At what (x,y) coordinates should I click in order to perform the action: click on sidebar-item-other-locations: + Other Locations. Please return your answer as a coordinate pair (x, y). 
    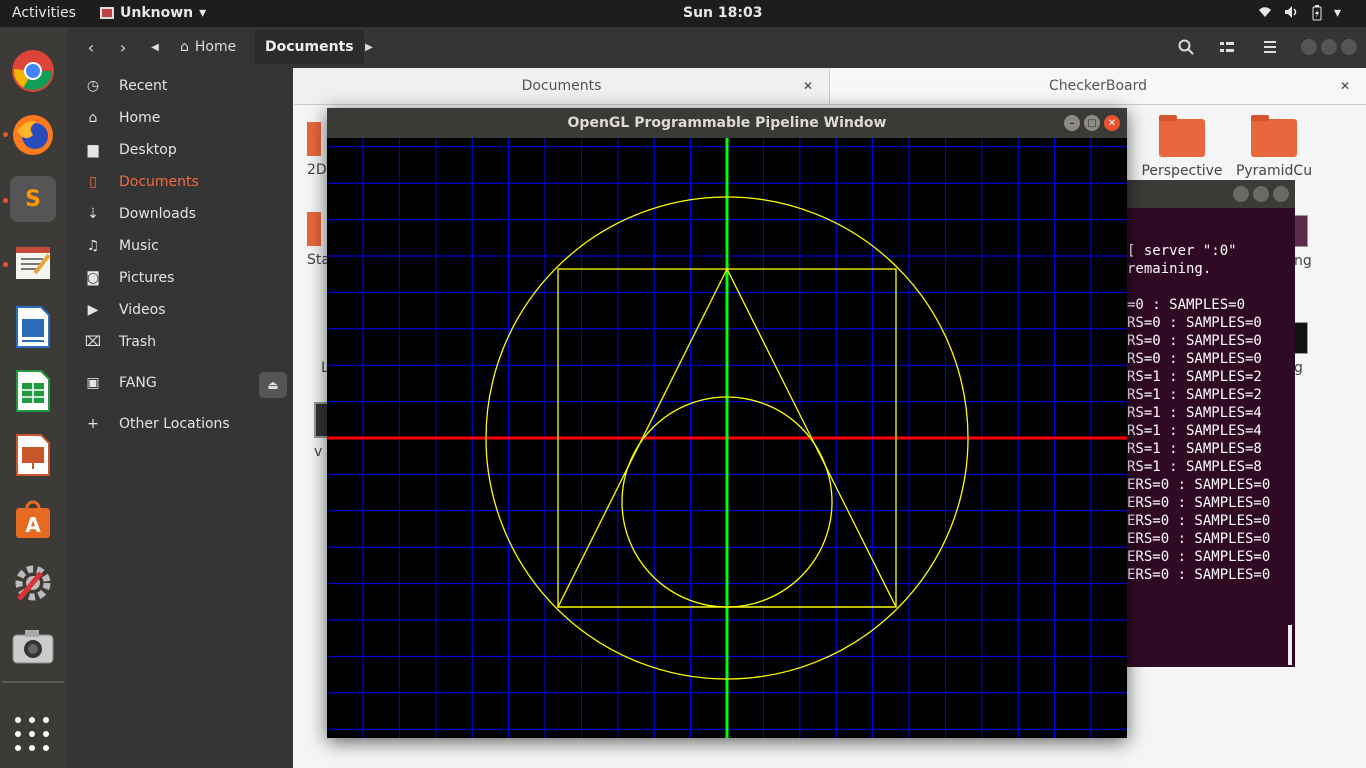
    Looking at the image, I should click on (180, 424).